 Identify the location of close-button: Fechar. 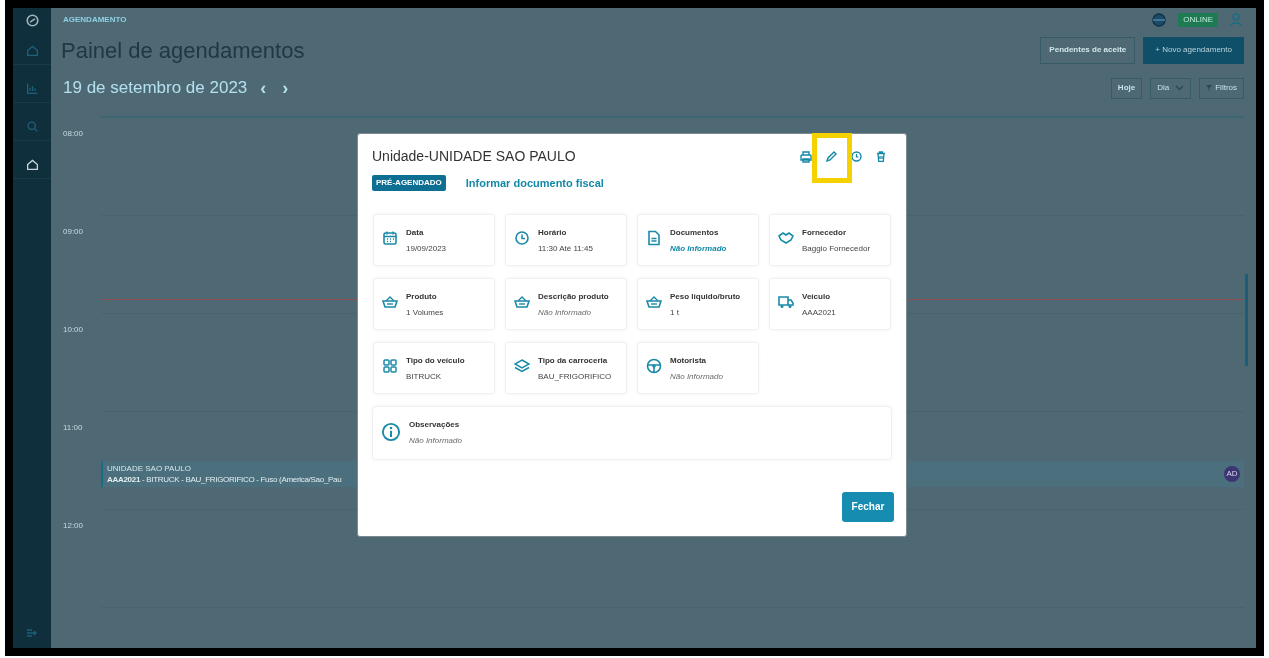
(868, 506).